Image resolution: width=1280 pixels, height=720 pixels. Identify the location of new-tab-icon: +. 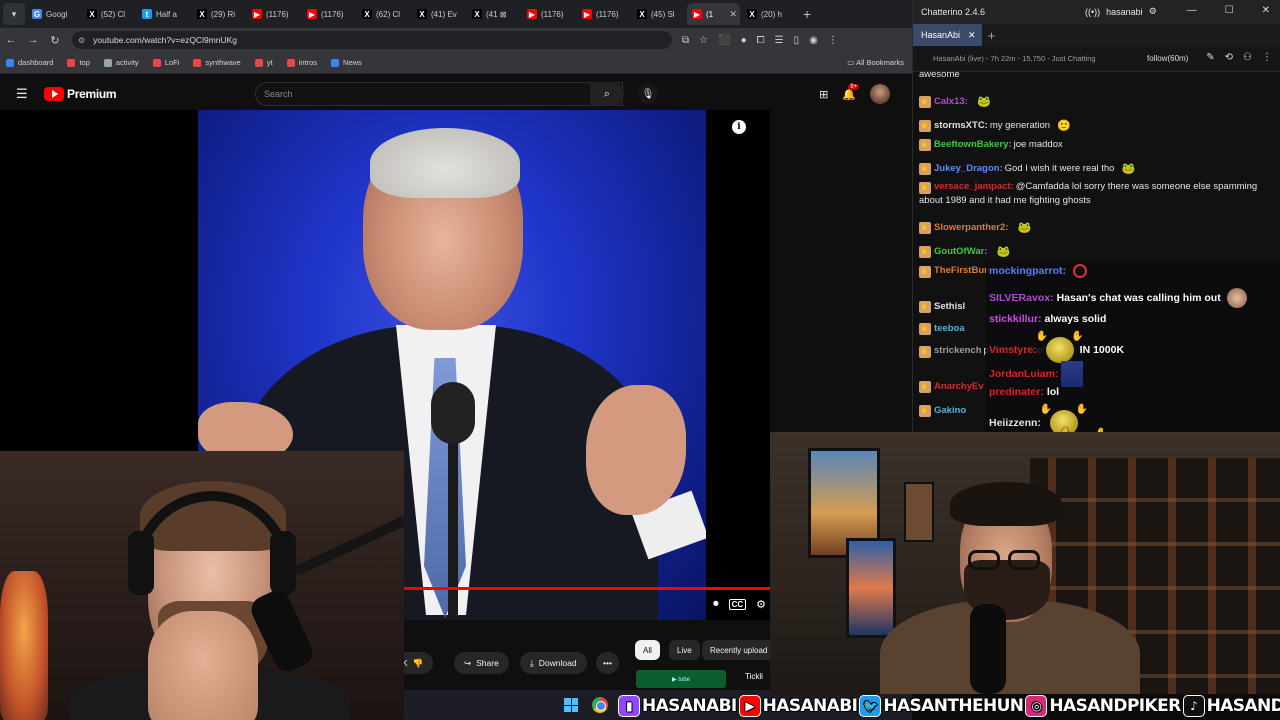
(807, 14).